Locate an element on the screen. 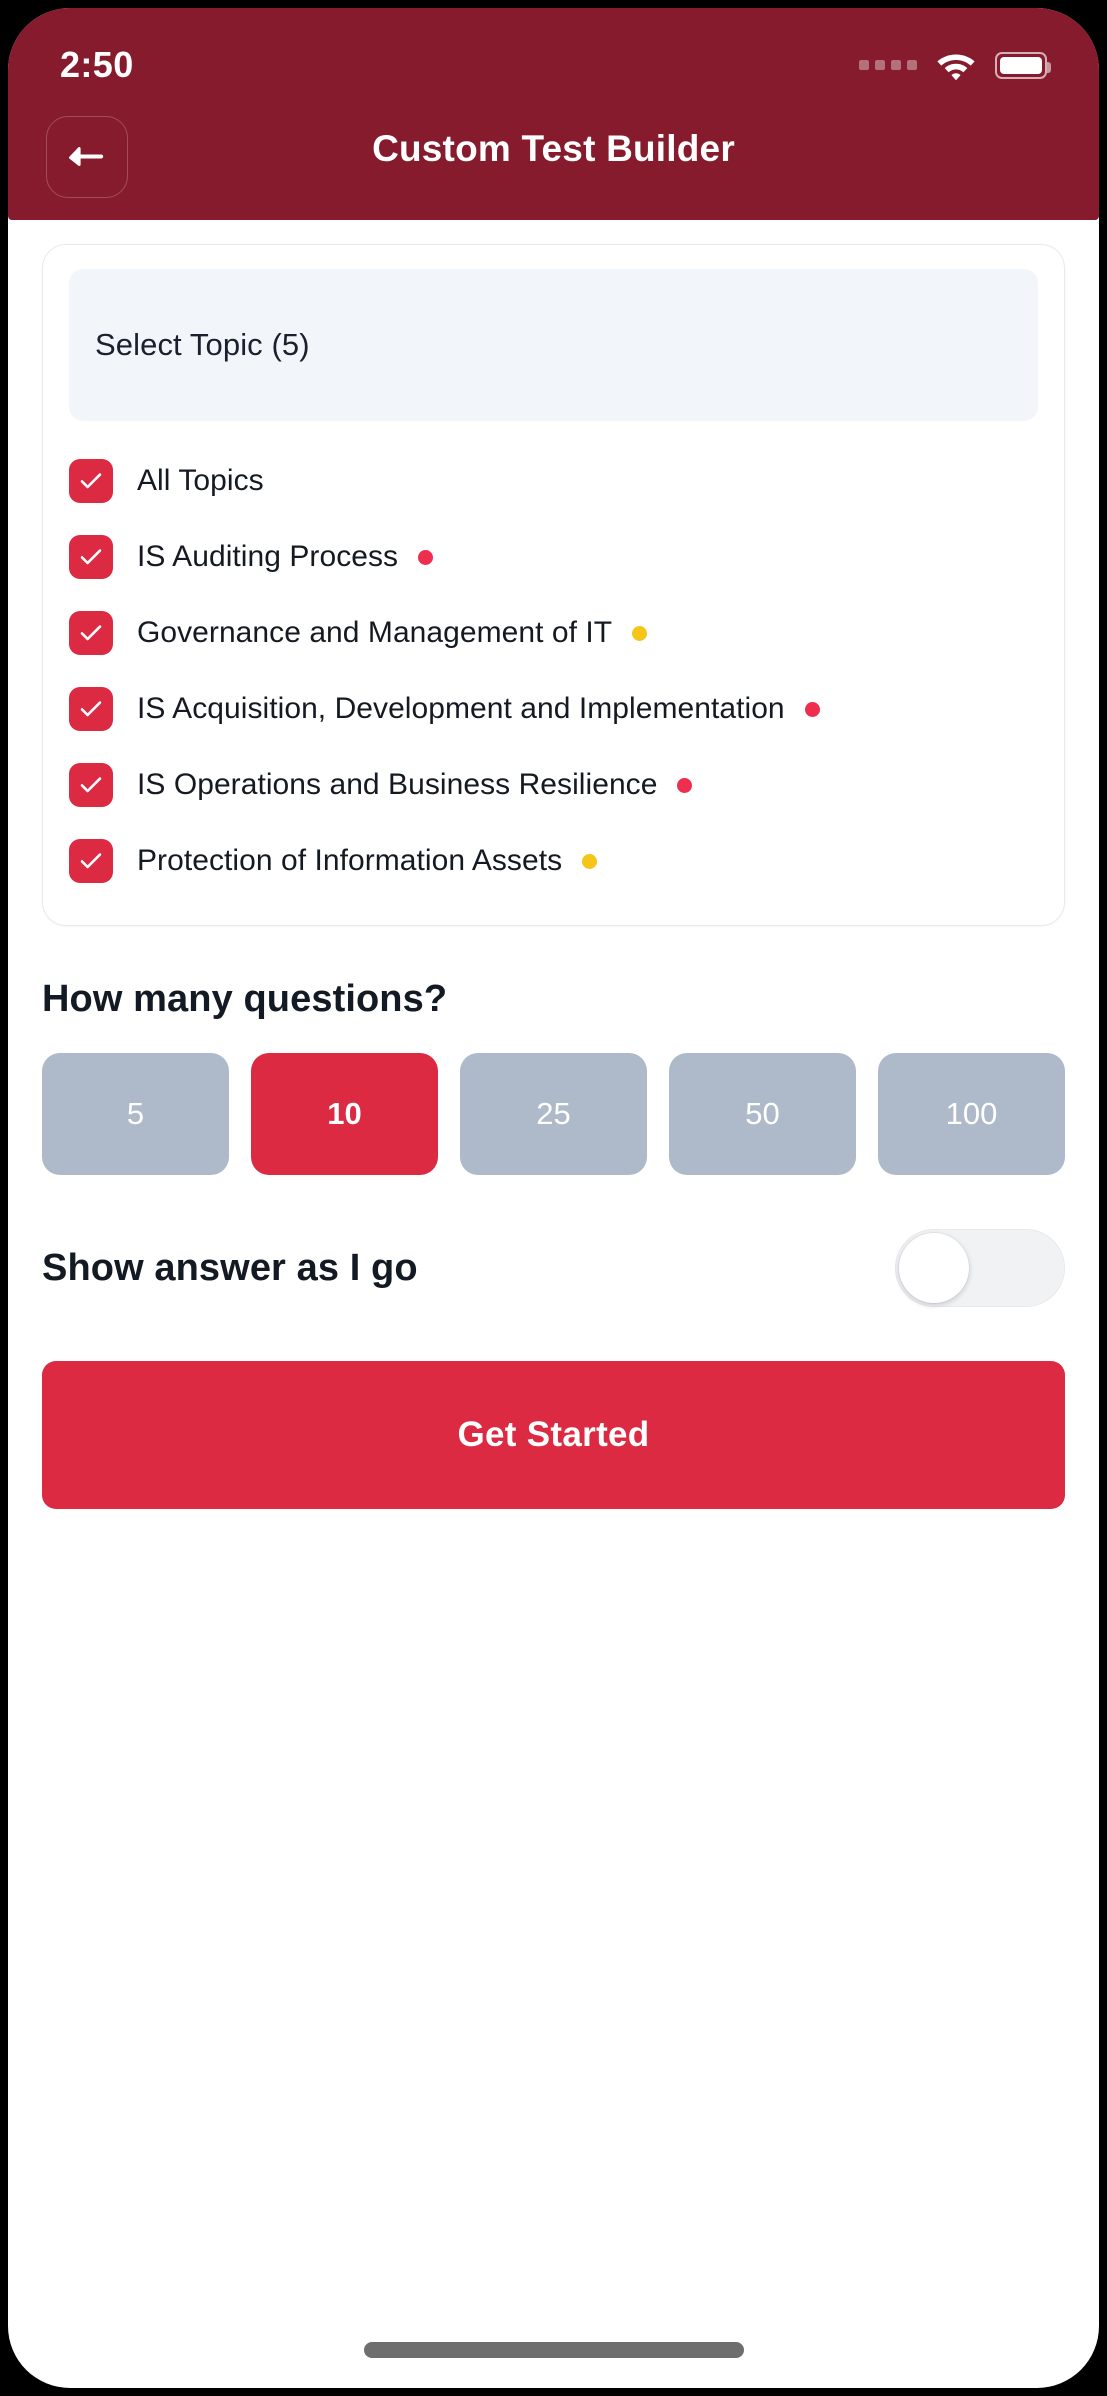 The height and width of the screenshot is (2396, 1107). count-option-100: 100 is located at coordinates (971, 1114).